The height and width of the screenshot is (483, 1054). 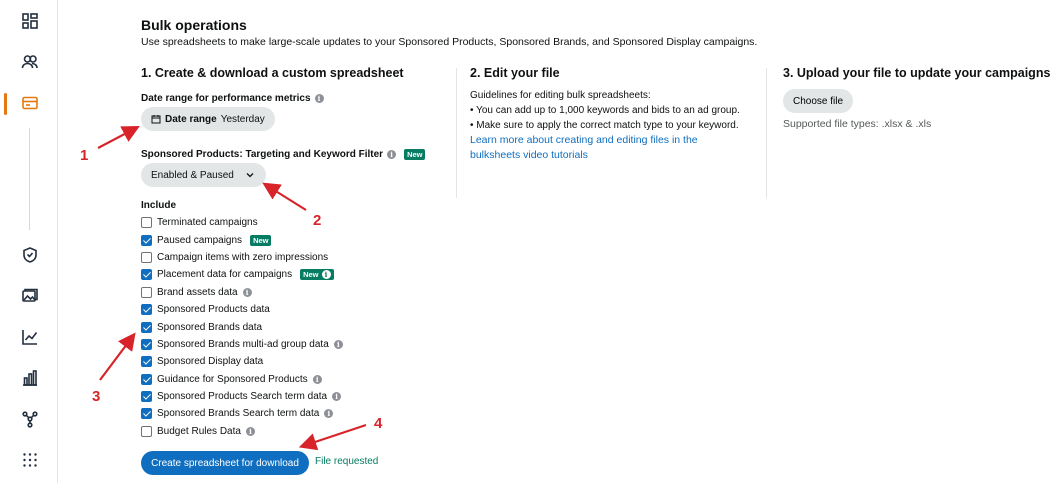 What do you see at coordinates (29, 179) in the screenshot?
I see `nav-divider` at bounding box center [29, 179].